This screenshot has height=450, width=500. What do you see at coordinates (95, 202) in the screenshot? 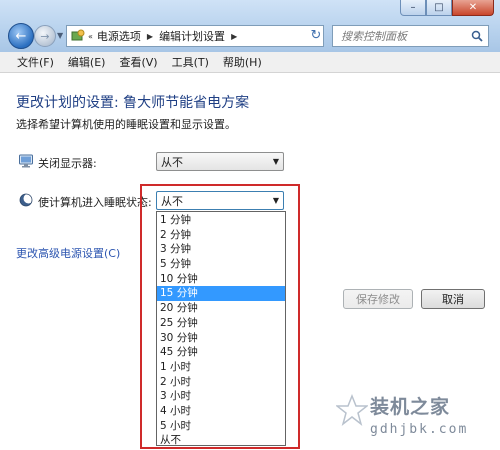
I see `sleep-label: 使计算机进入睡眠状态:` at bounding box center [95, 202].